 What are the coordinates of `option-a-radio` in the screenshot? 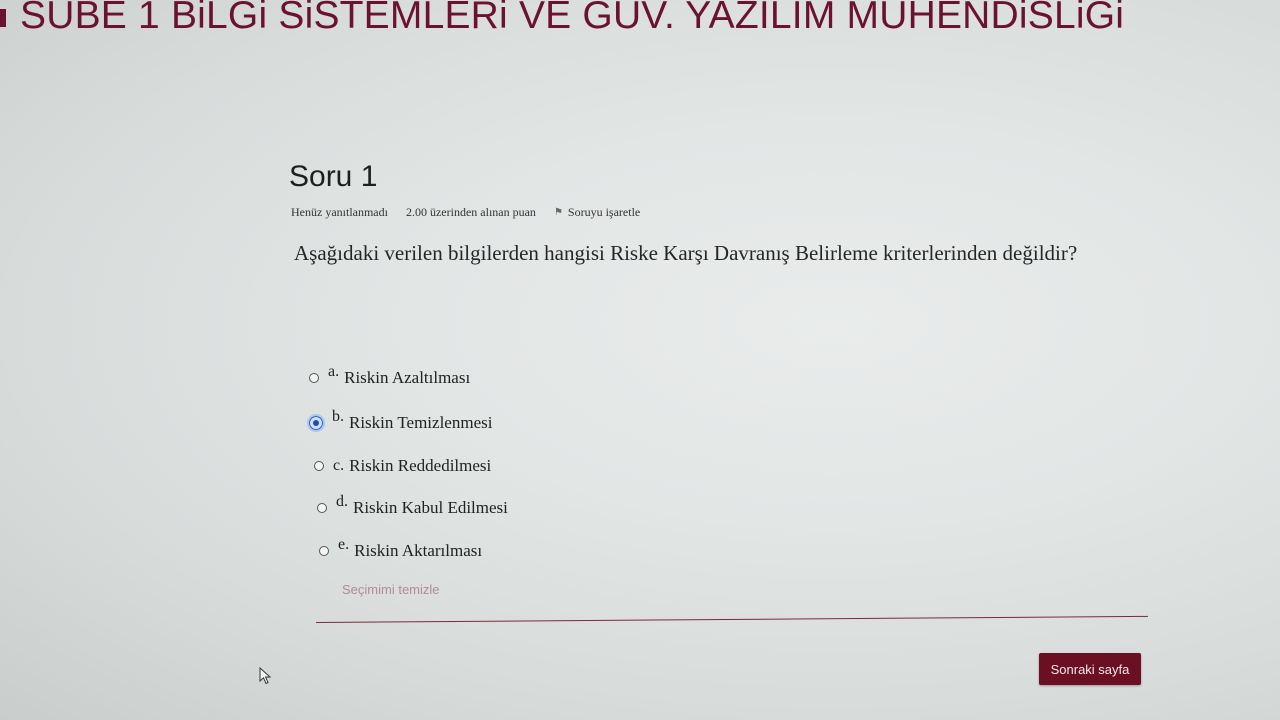 It's located at (314, 378).